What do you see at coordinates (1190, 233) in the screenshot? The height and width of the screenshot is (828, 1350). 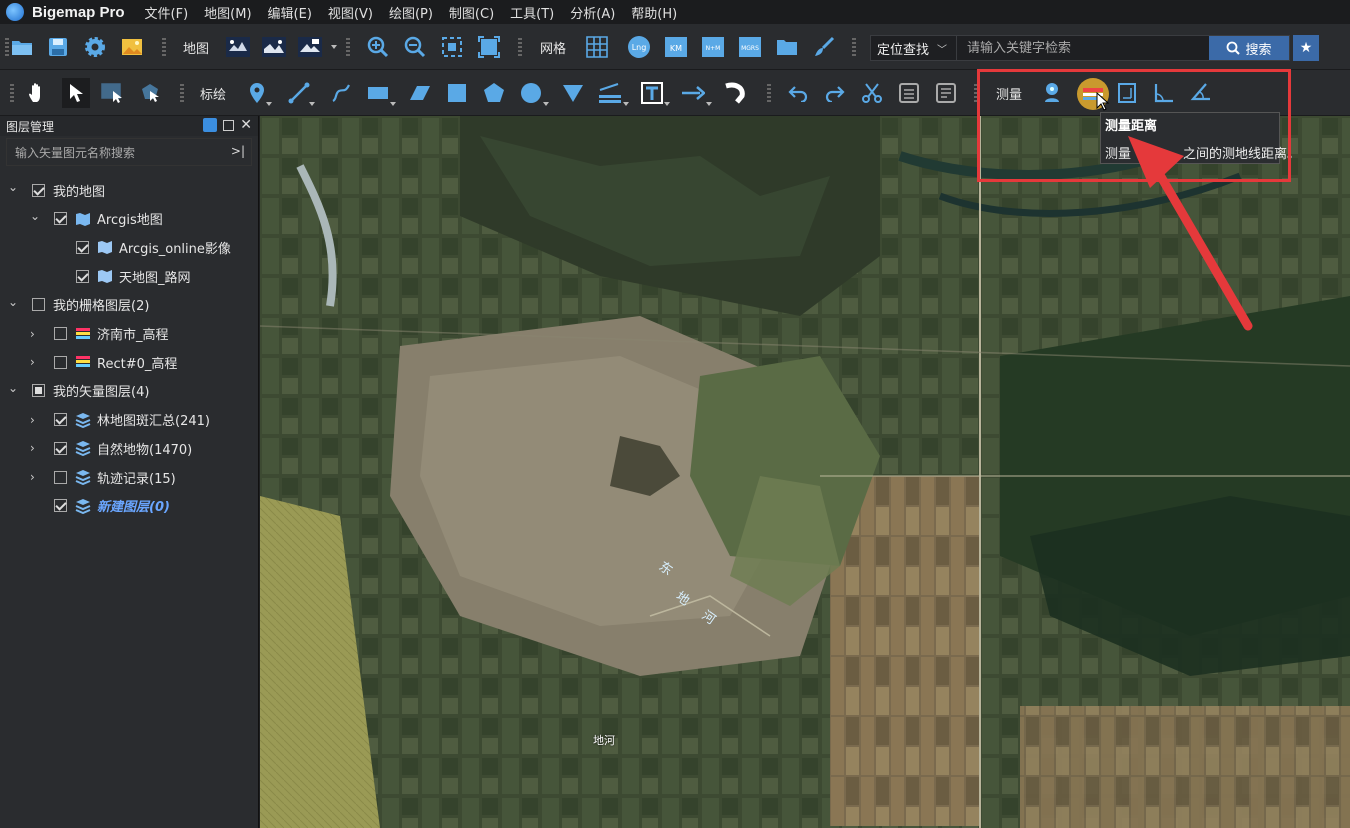 I see `annotation-arrow-icon` at bounding box center [1190, 233].